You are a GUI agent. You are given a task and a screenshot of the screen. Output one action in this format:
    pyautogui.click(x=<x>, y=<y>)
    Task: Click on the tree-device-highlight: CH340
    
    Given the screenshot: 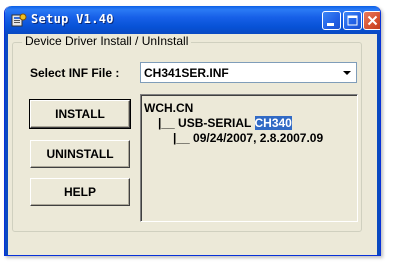 What is the action you would take?
    pyautogui.click(x=273, y=123)
    